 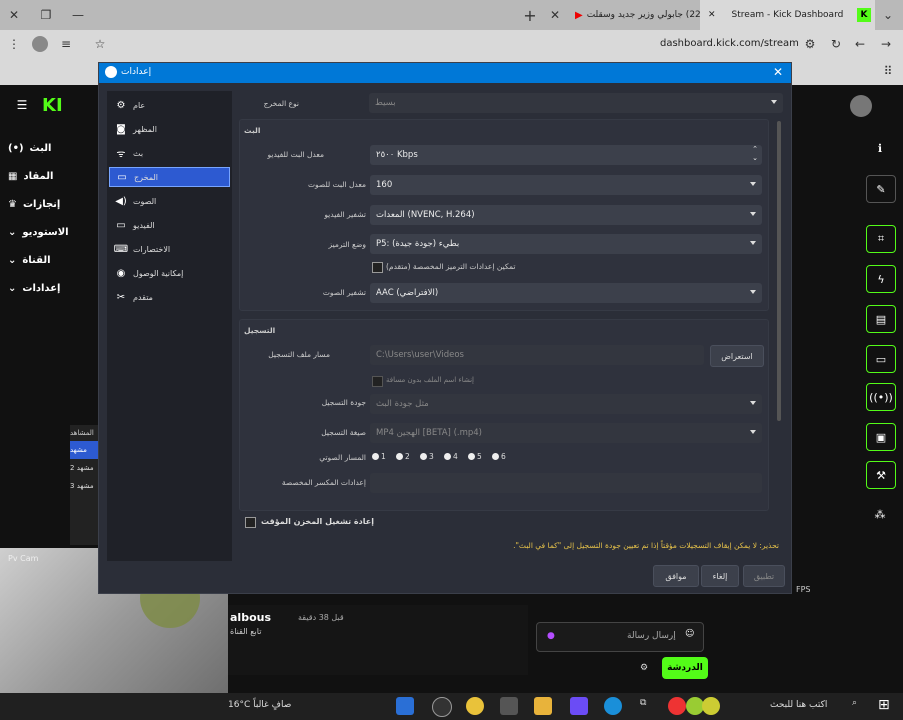 I want to click on restore-window-icon: ❐, so click(x=46, y=15).